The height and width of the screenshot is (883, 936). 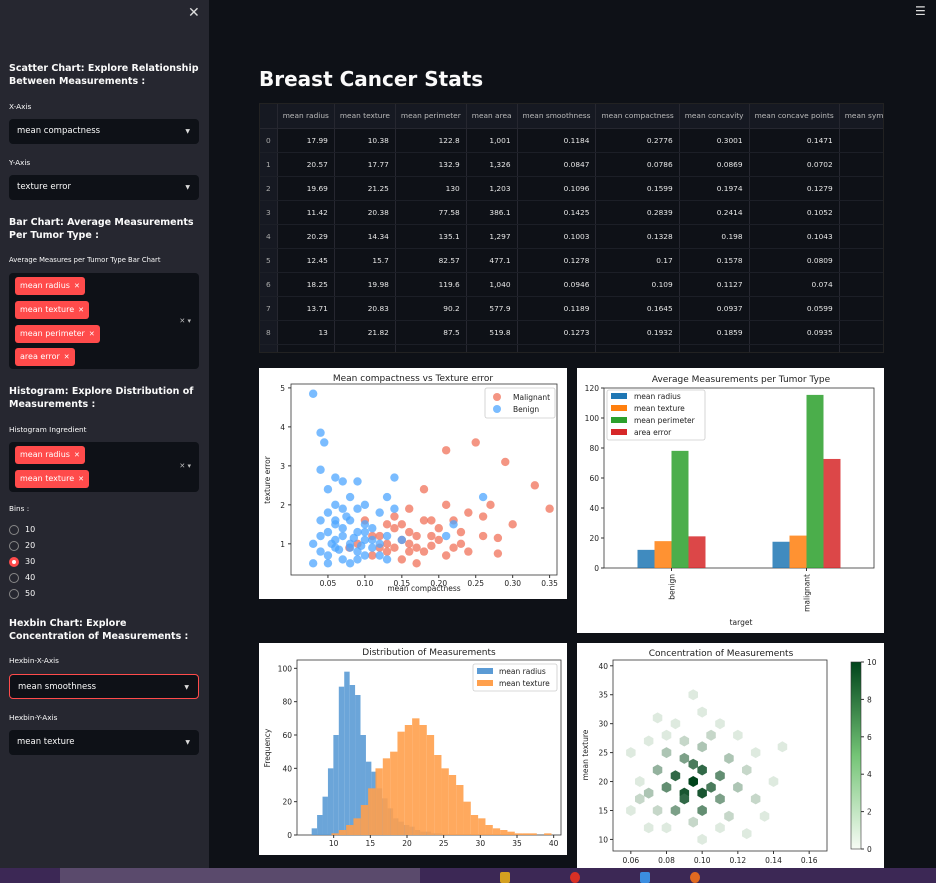 I want to click on row-index: 9, so click(x=269, y=348).